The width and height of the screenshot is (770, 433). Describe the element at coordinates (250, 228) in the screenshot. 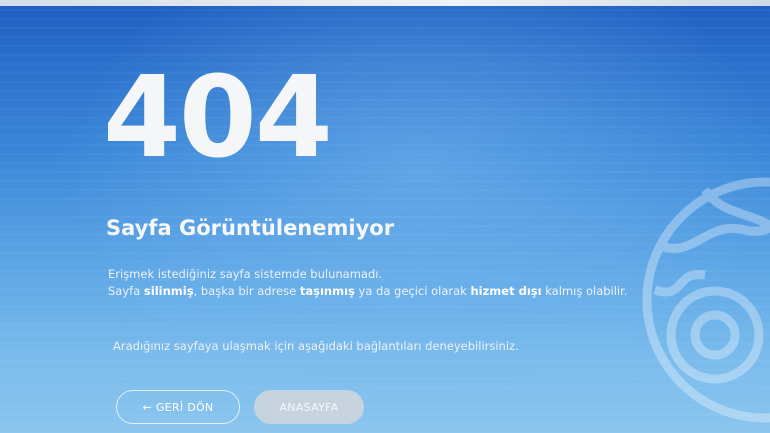

I see `page-title: Sayfa Görüntülenemiyor` at that location.